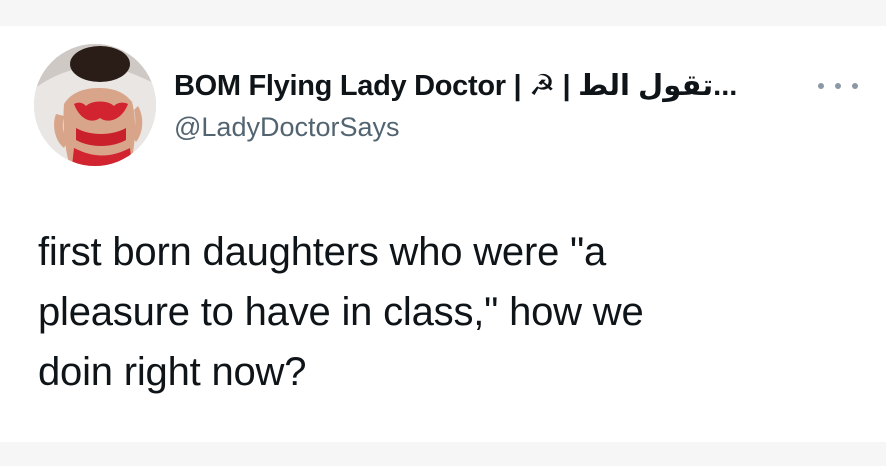 This screenshot has height=466, width=886. I want to click on tweet-text-line: pleasure to have in class," how we, so click(341, 312).